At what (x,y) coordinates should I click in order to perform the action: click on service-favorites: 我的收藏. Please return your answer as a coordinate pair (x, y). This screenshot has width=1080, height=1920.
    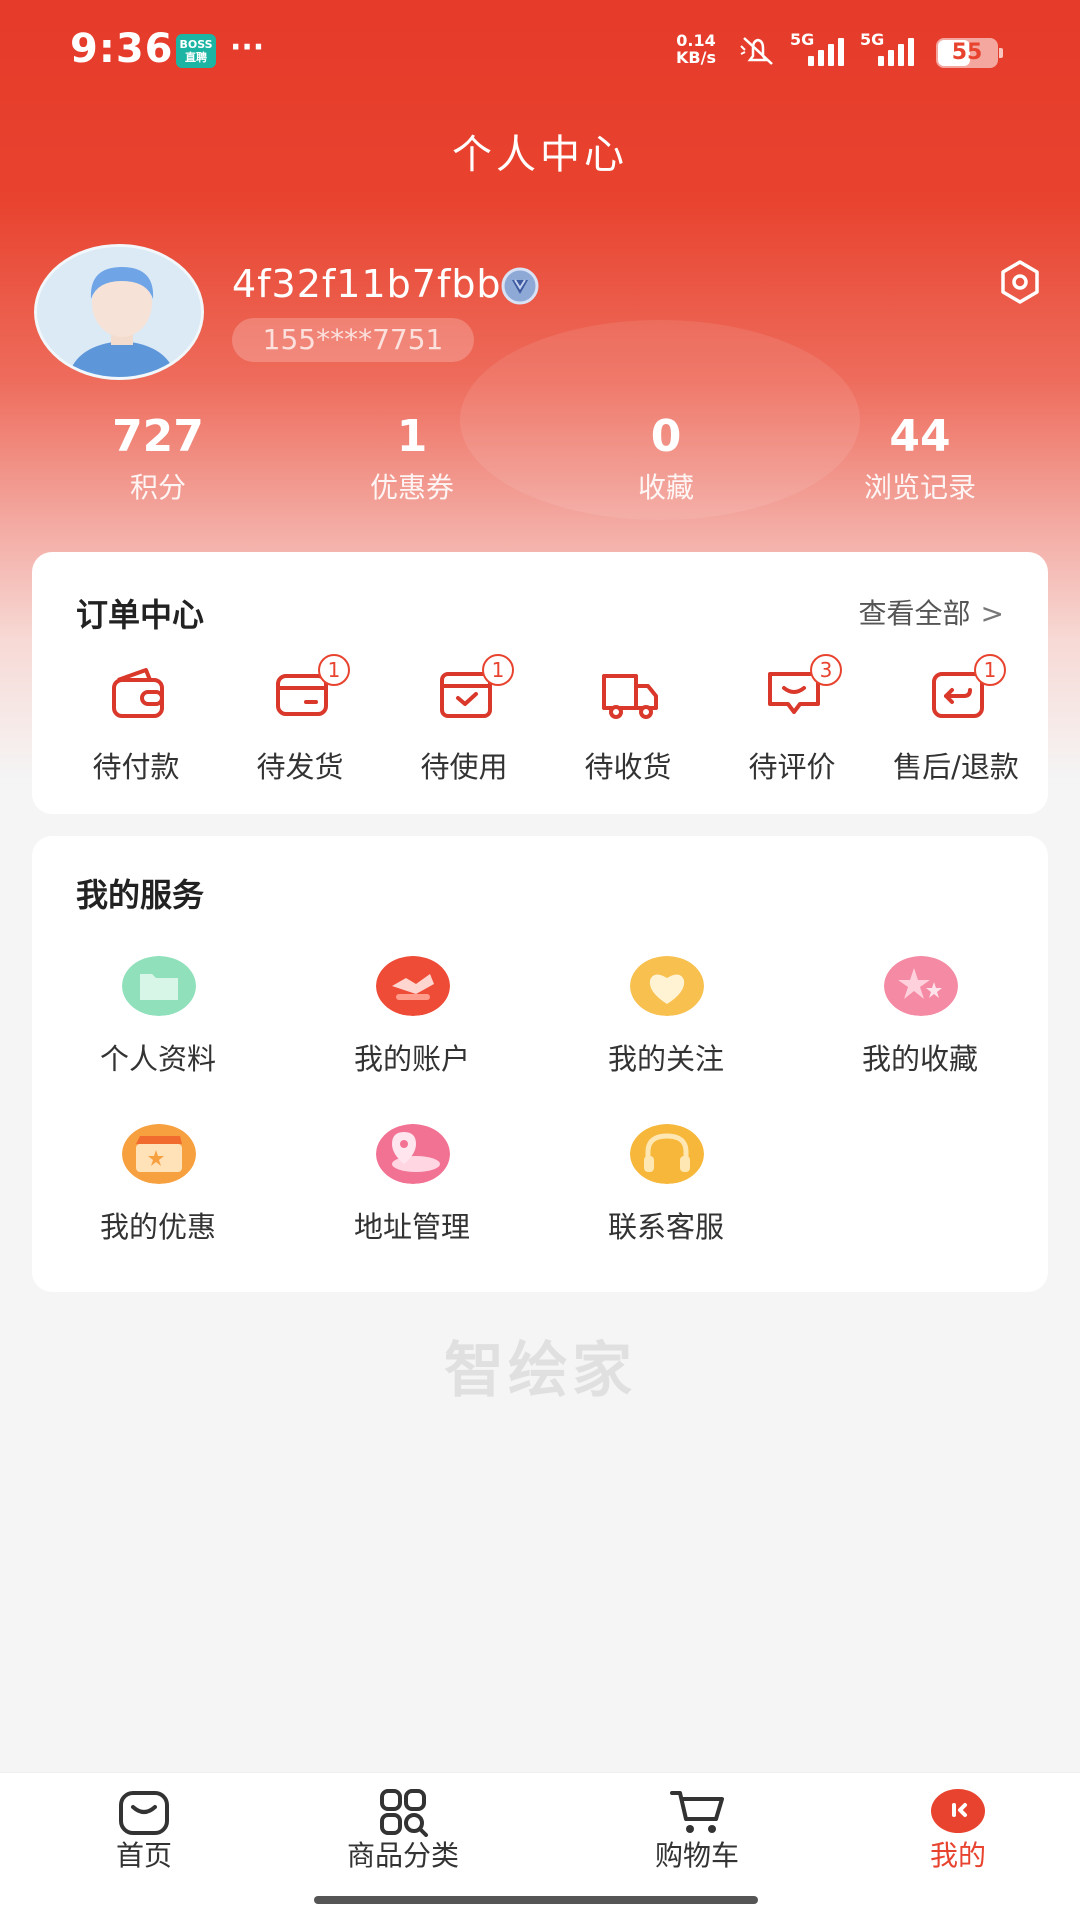
    Looking at the image, I should click on (920, 1021).